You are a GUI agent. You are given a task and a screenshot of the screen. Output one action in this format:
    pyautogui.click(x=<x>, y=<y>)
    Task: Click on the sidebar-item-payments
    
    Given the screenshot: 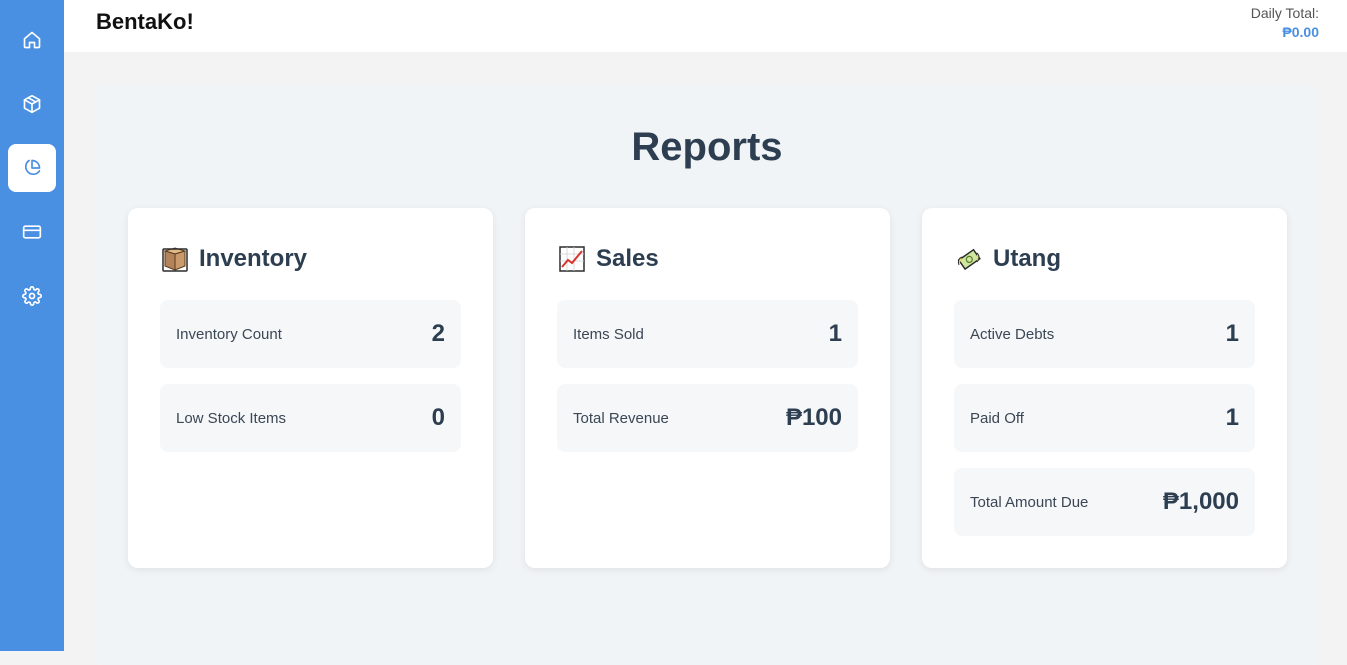 What is the action you would take?
    pyautogui.click(x=32, y=232)
    